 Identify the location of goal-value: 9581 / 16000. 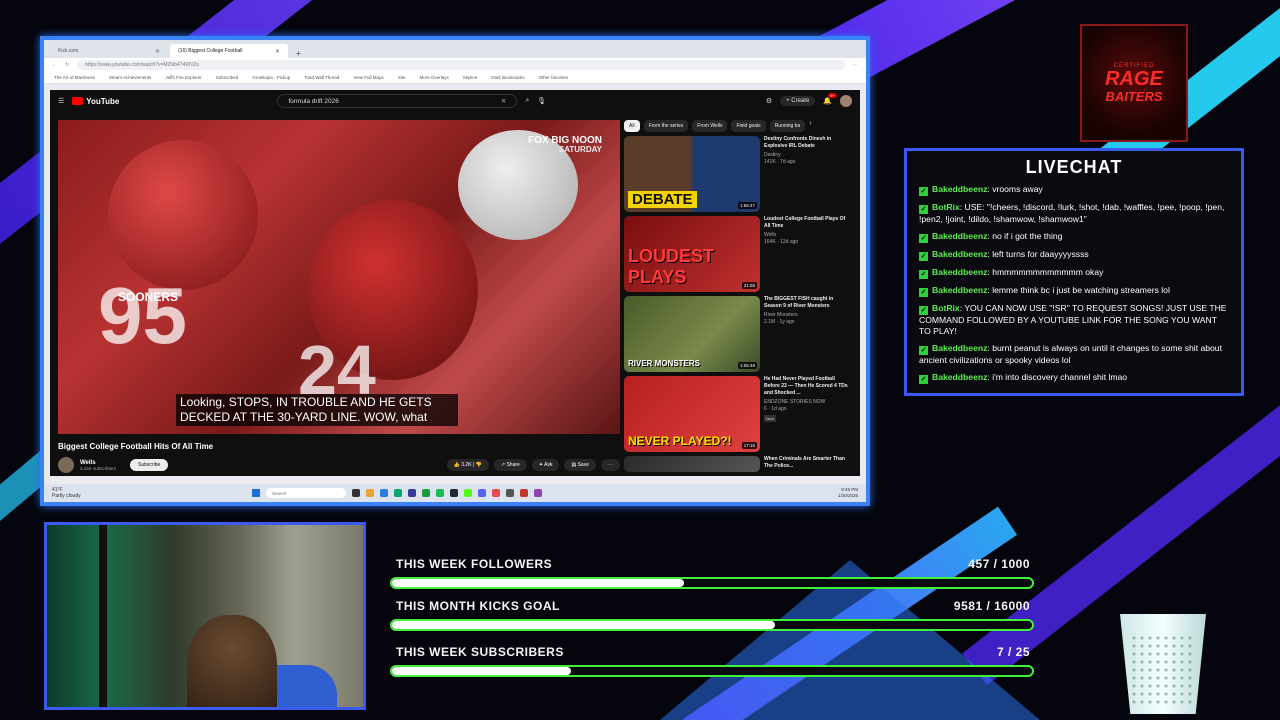
(991, 606).